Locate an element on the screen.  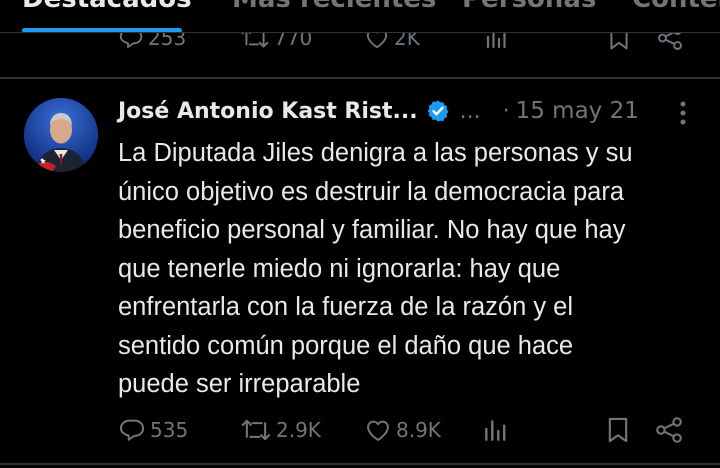
previous-reply-button: 253 is located at coordinates (152, 42).